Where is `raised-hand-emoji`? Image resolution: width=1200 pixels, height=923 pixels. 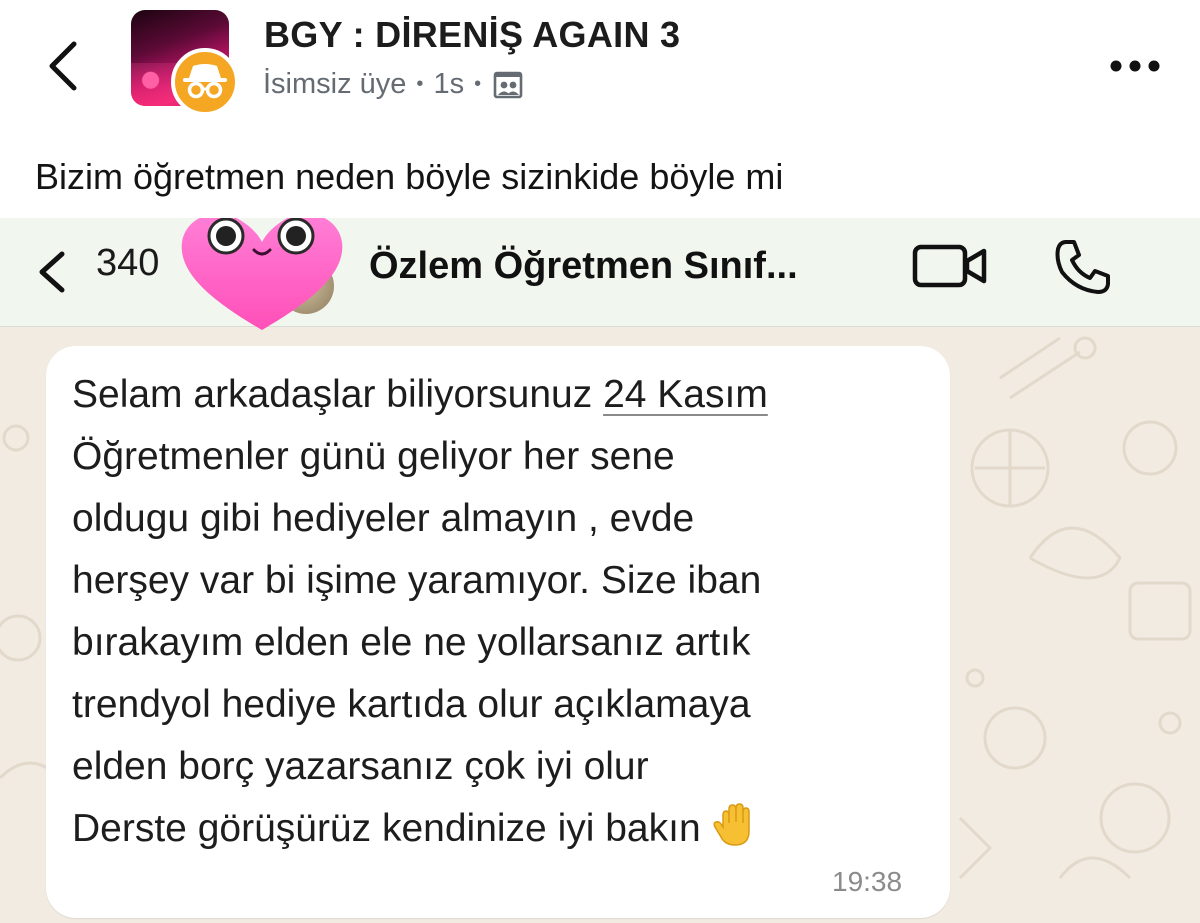
raised-hand-emoji is located at coordinates (731, 824).